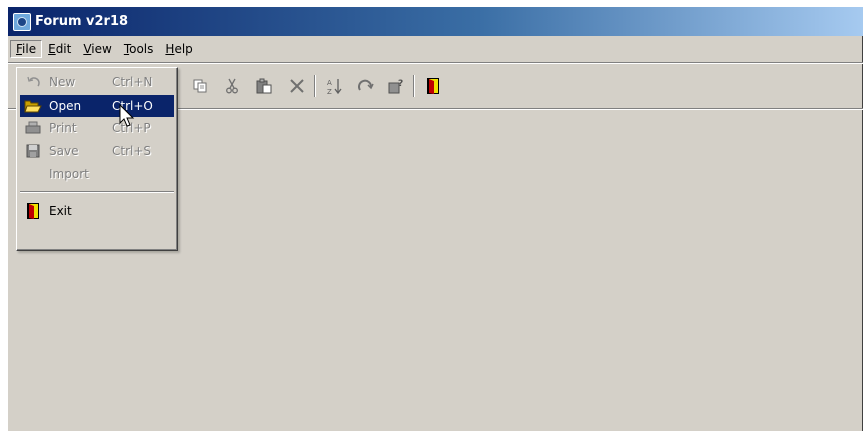 The width and height of the screenshot is (864, 431). Describe the element at coordinates (33, 151) in the screenshot. I see `floppy-disk-icon` at that location.